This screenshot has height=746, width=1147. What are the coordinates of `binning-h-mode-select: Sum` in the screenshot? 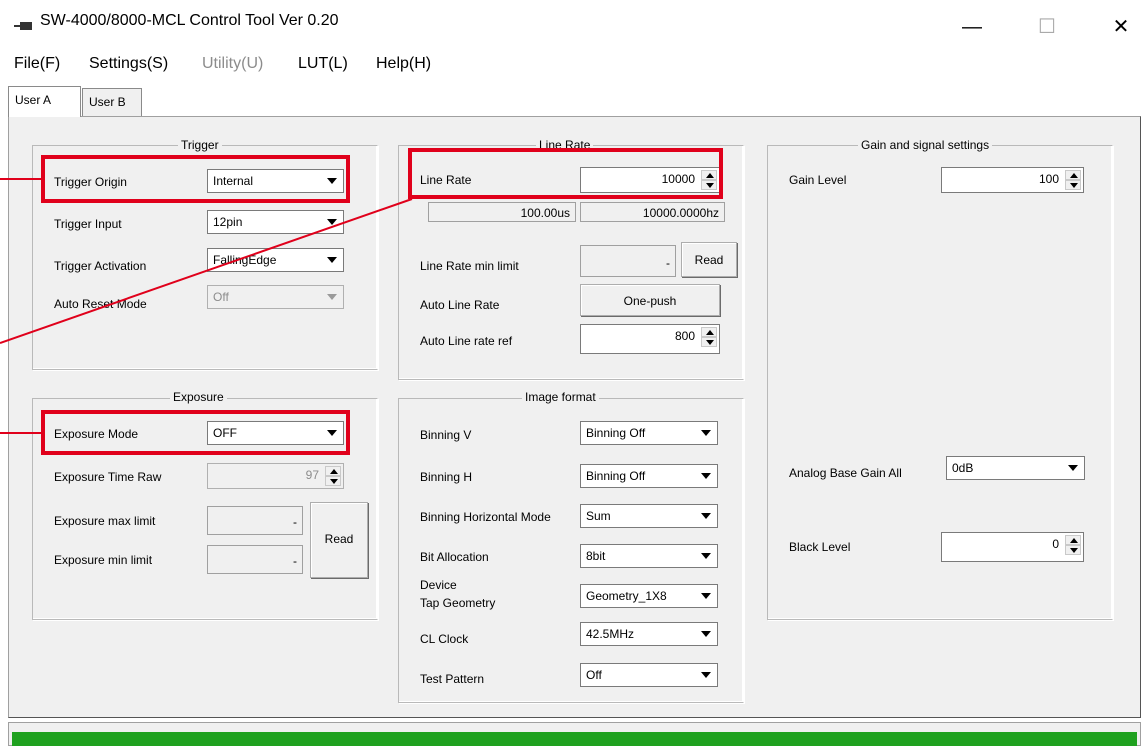 It's located at (649, 516).